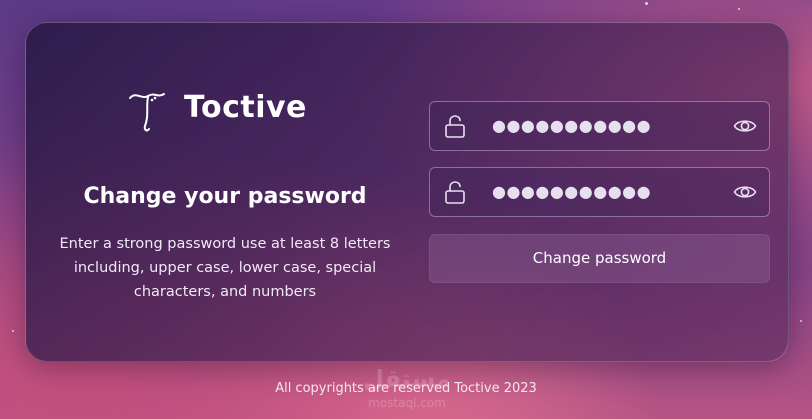 The image size is (812, 419). What do you see at coordinates (599, 258) in the screenshot?
I see `change-password-button: Change password` at bounding box center [599, 258].